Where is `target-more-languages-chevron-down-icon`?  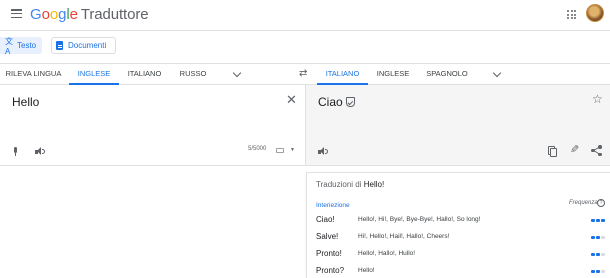
target-more-languages-chevron-down-icon is located at coordinates (497, 73).